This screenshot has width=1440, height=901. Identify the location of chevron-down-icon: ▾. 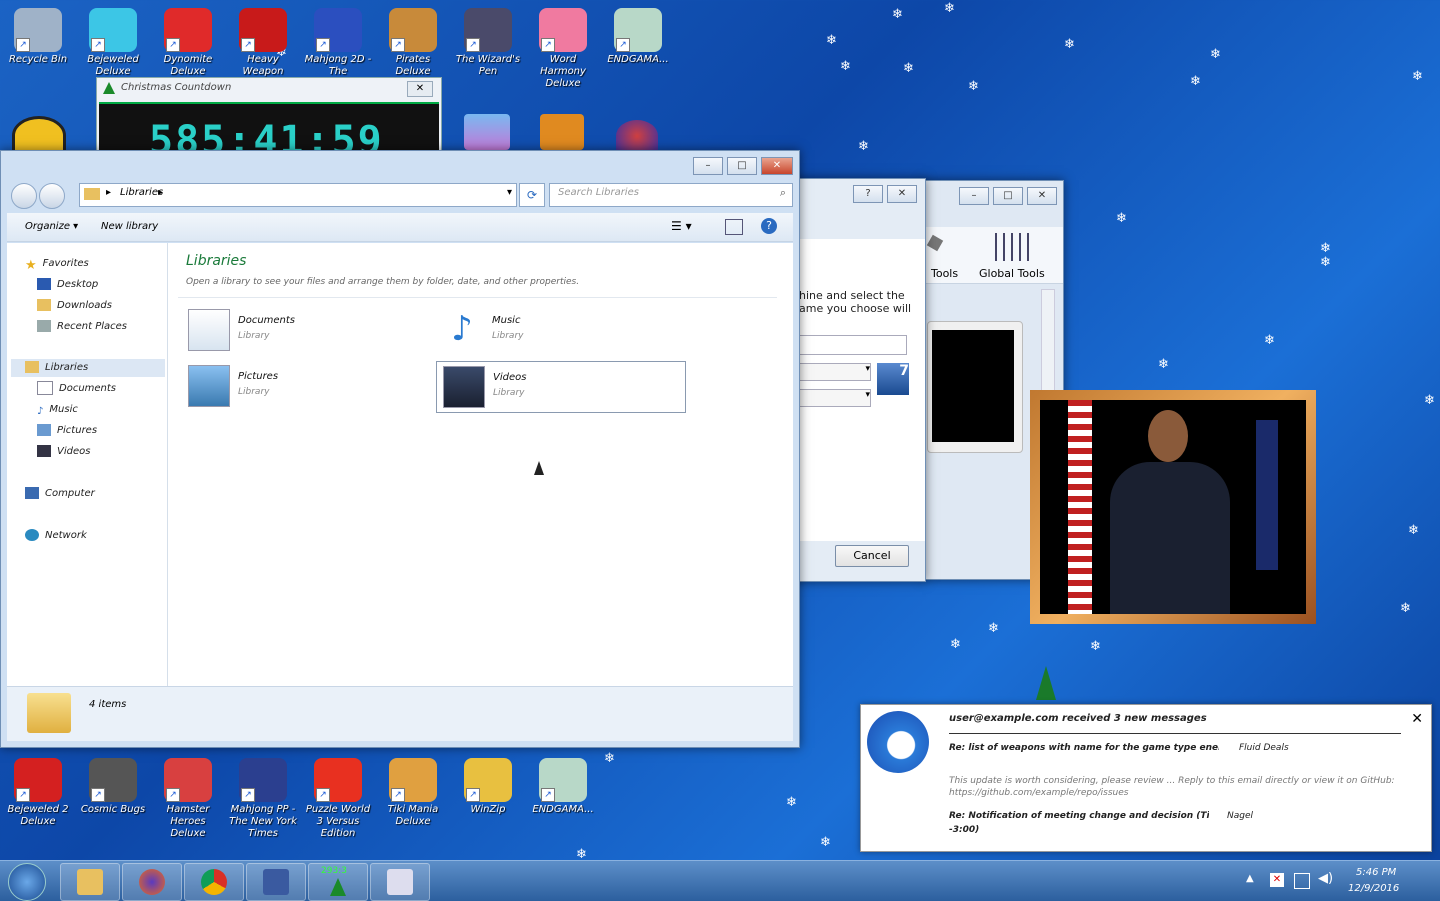
(509, 192).